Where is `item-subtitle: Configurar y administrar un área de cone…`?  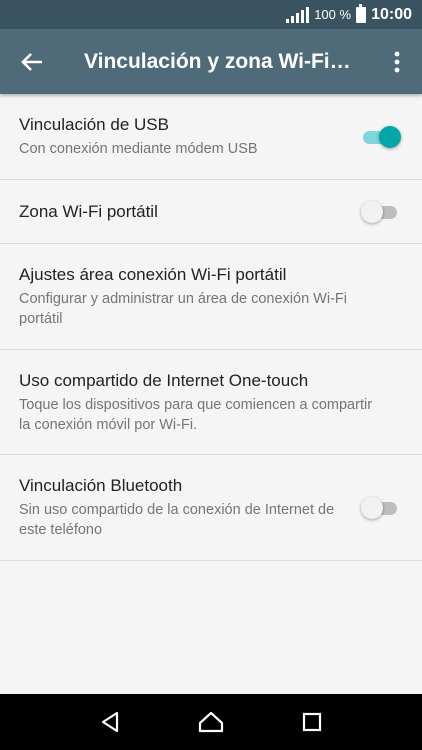
item-subtitle: Configurar y administrar un área de cone… is located at coordinates (183, 309).